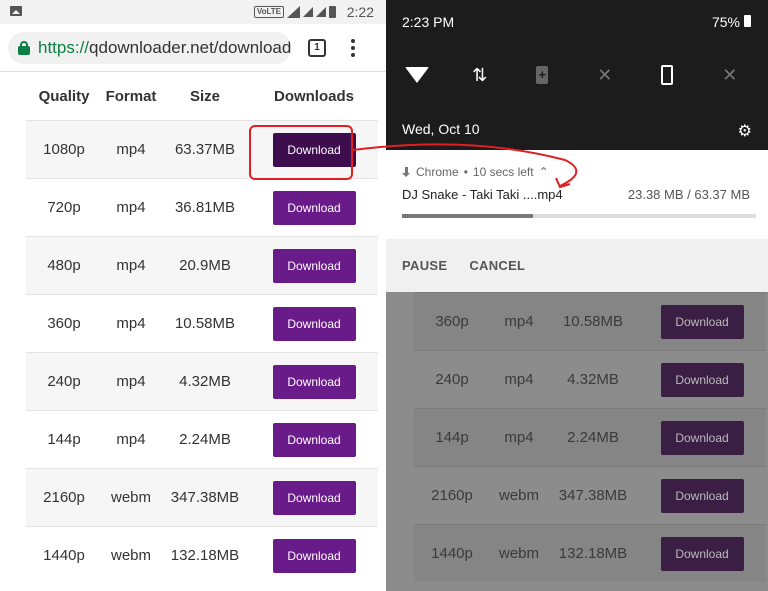  What do you see at coordinates (482, 194) in the screenshot?
I see `notification-filename: DJ Snake - Taki Taki ....mp4` at bounding box center [482, 194].